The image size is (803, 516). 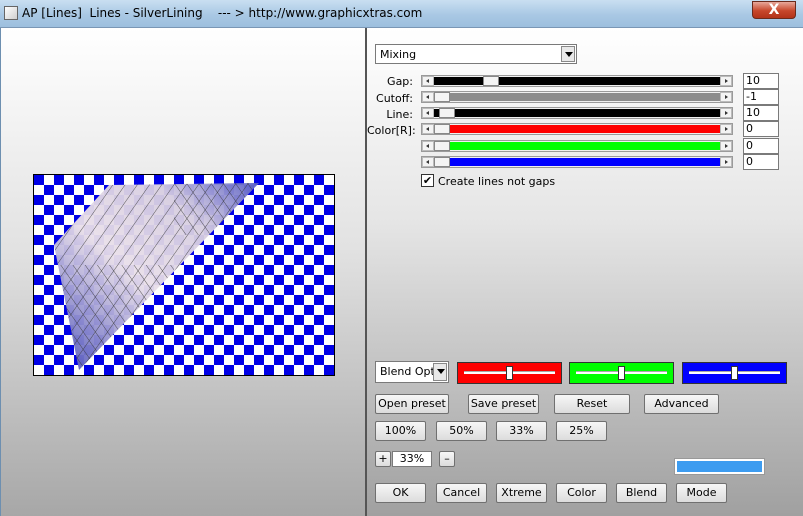 What do you see at coordinates (412, 404) in the screenshot?
I see `open-preset-button: Open preset` at bounding box center [412, 404].